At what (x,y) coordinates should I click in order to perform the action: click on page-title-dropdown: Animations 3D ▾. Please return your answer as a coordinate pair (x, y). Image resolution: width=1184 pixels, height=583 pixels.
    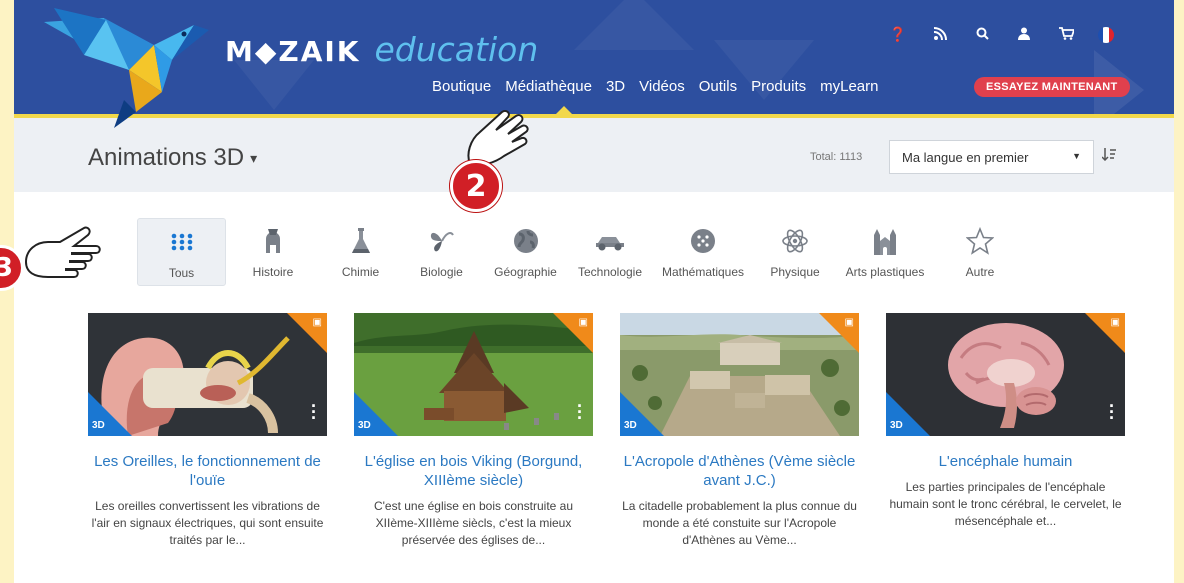
    Looking at the image, I should click on (172, 158).